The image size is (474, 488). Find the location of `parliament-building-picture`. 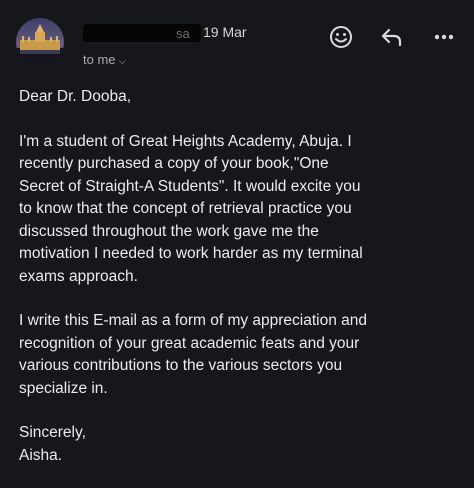

parliament-building-picture is located at coordinates (40, 42).